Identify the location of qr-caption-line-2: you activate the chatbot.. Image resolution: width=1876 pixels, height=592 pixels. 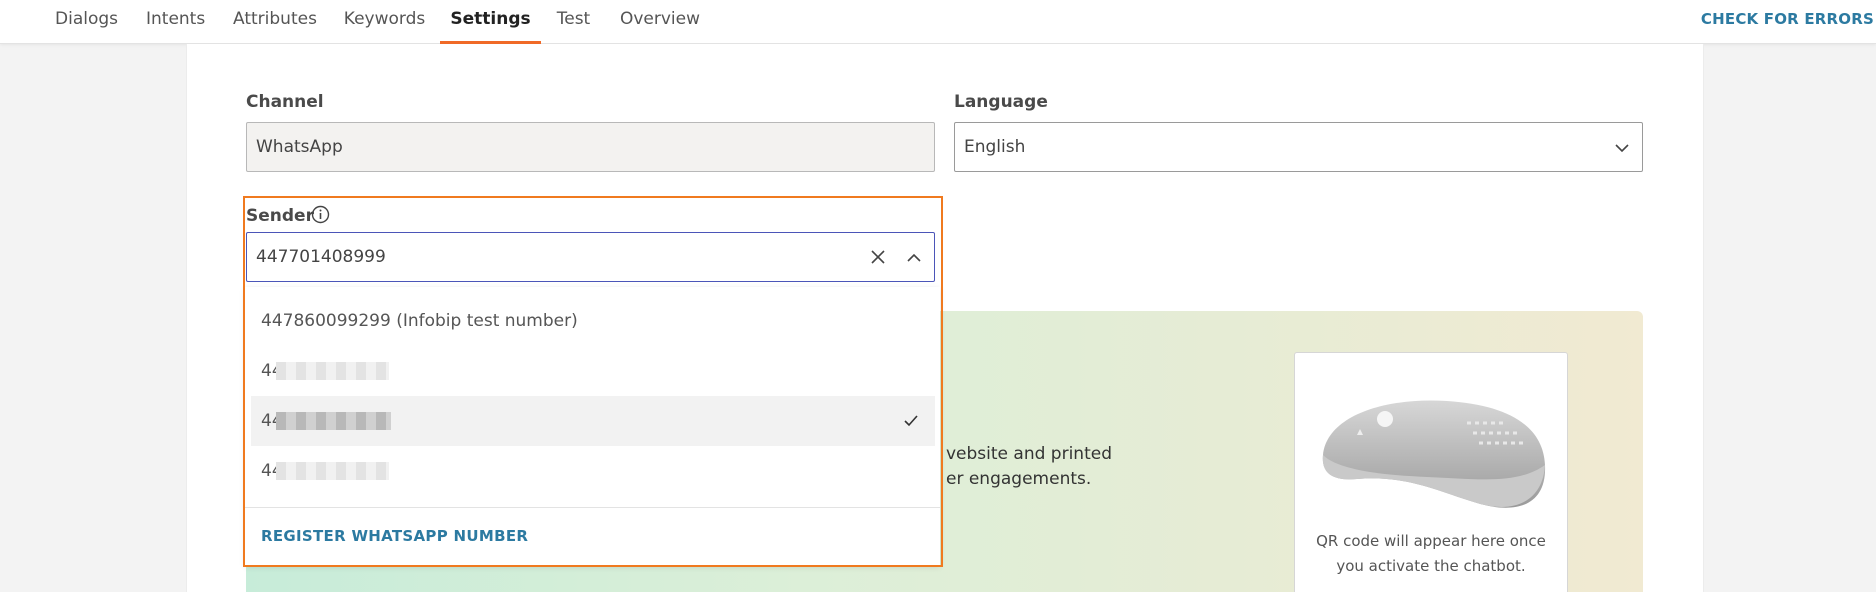
(1431, 566).